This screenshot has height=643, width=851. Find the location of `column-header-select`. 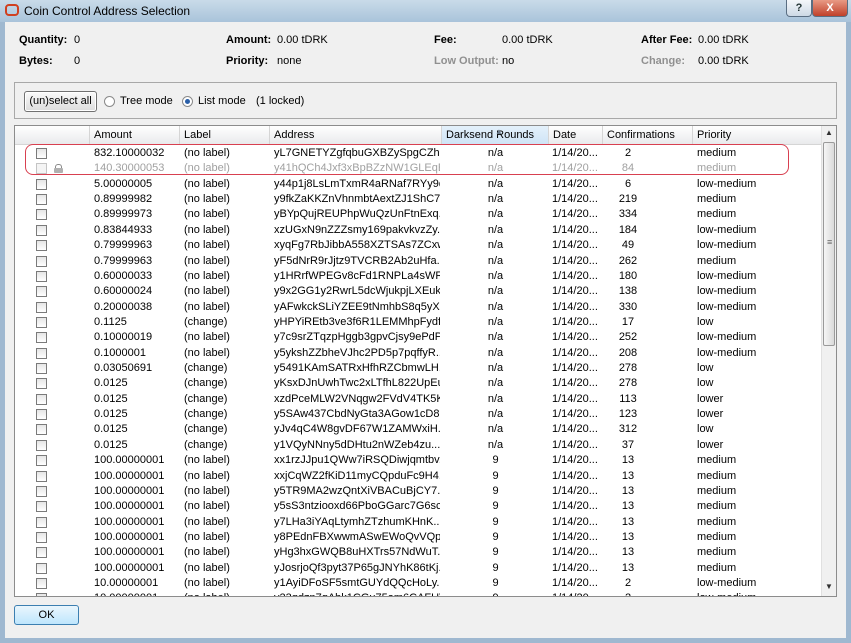

column-header-select is located at coordinates (52, 135).